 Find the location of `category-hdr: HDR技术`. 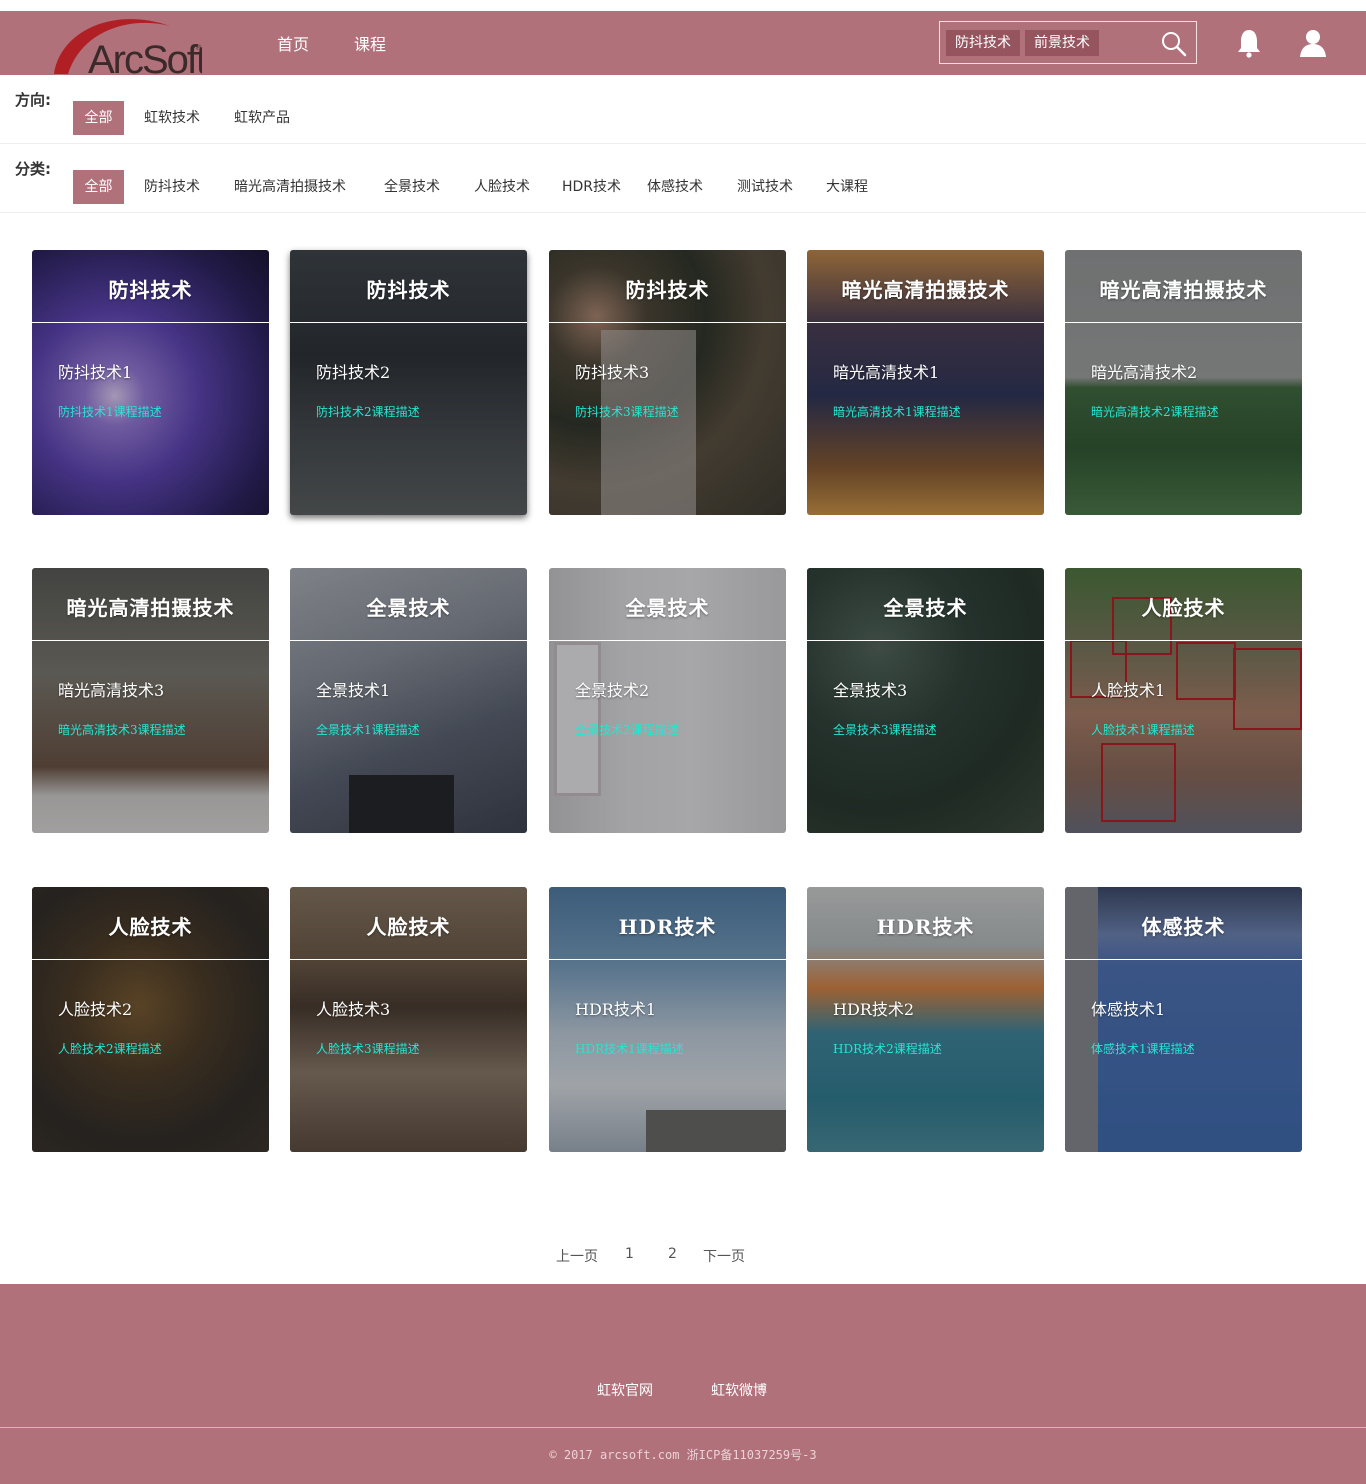

category-hdr: HDR技术 is located at coordinates (591, 187).